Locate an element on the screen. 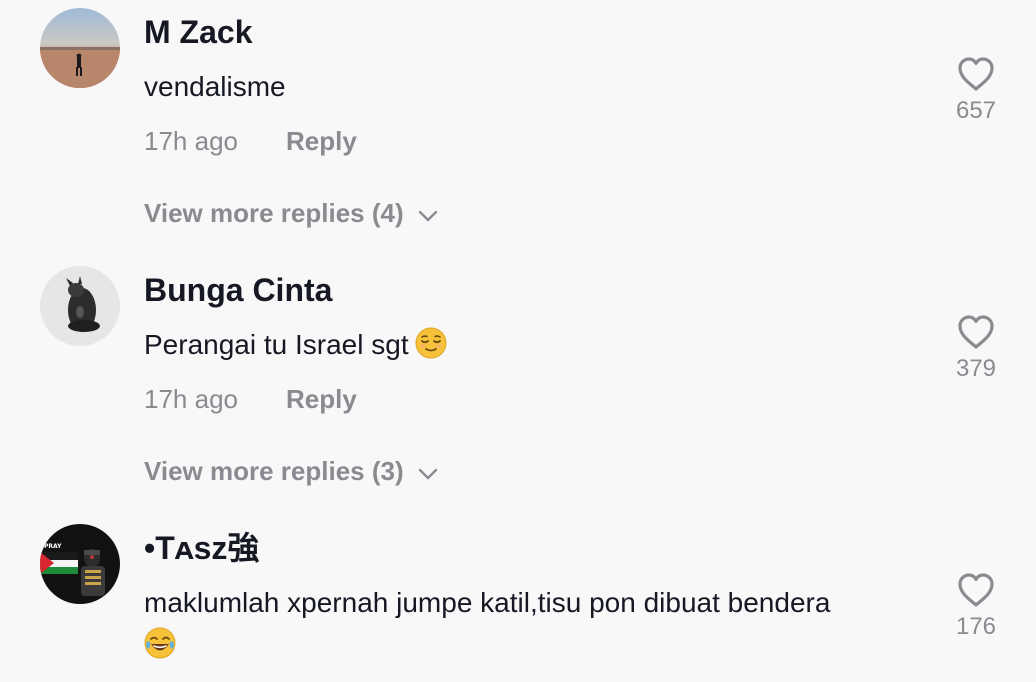  comment-username: M Zack is located at coordinates (198, 32).